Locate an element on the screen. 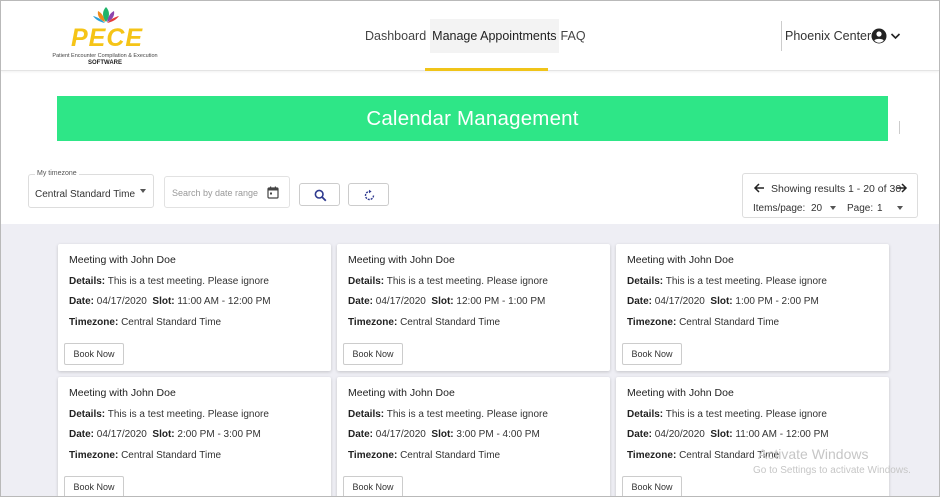  timezone-label: My timezone is located at coordinates (57, 173).